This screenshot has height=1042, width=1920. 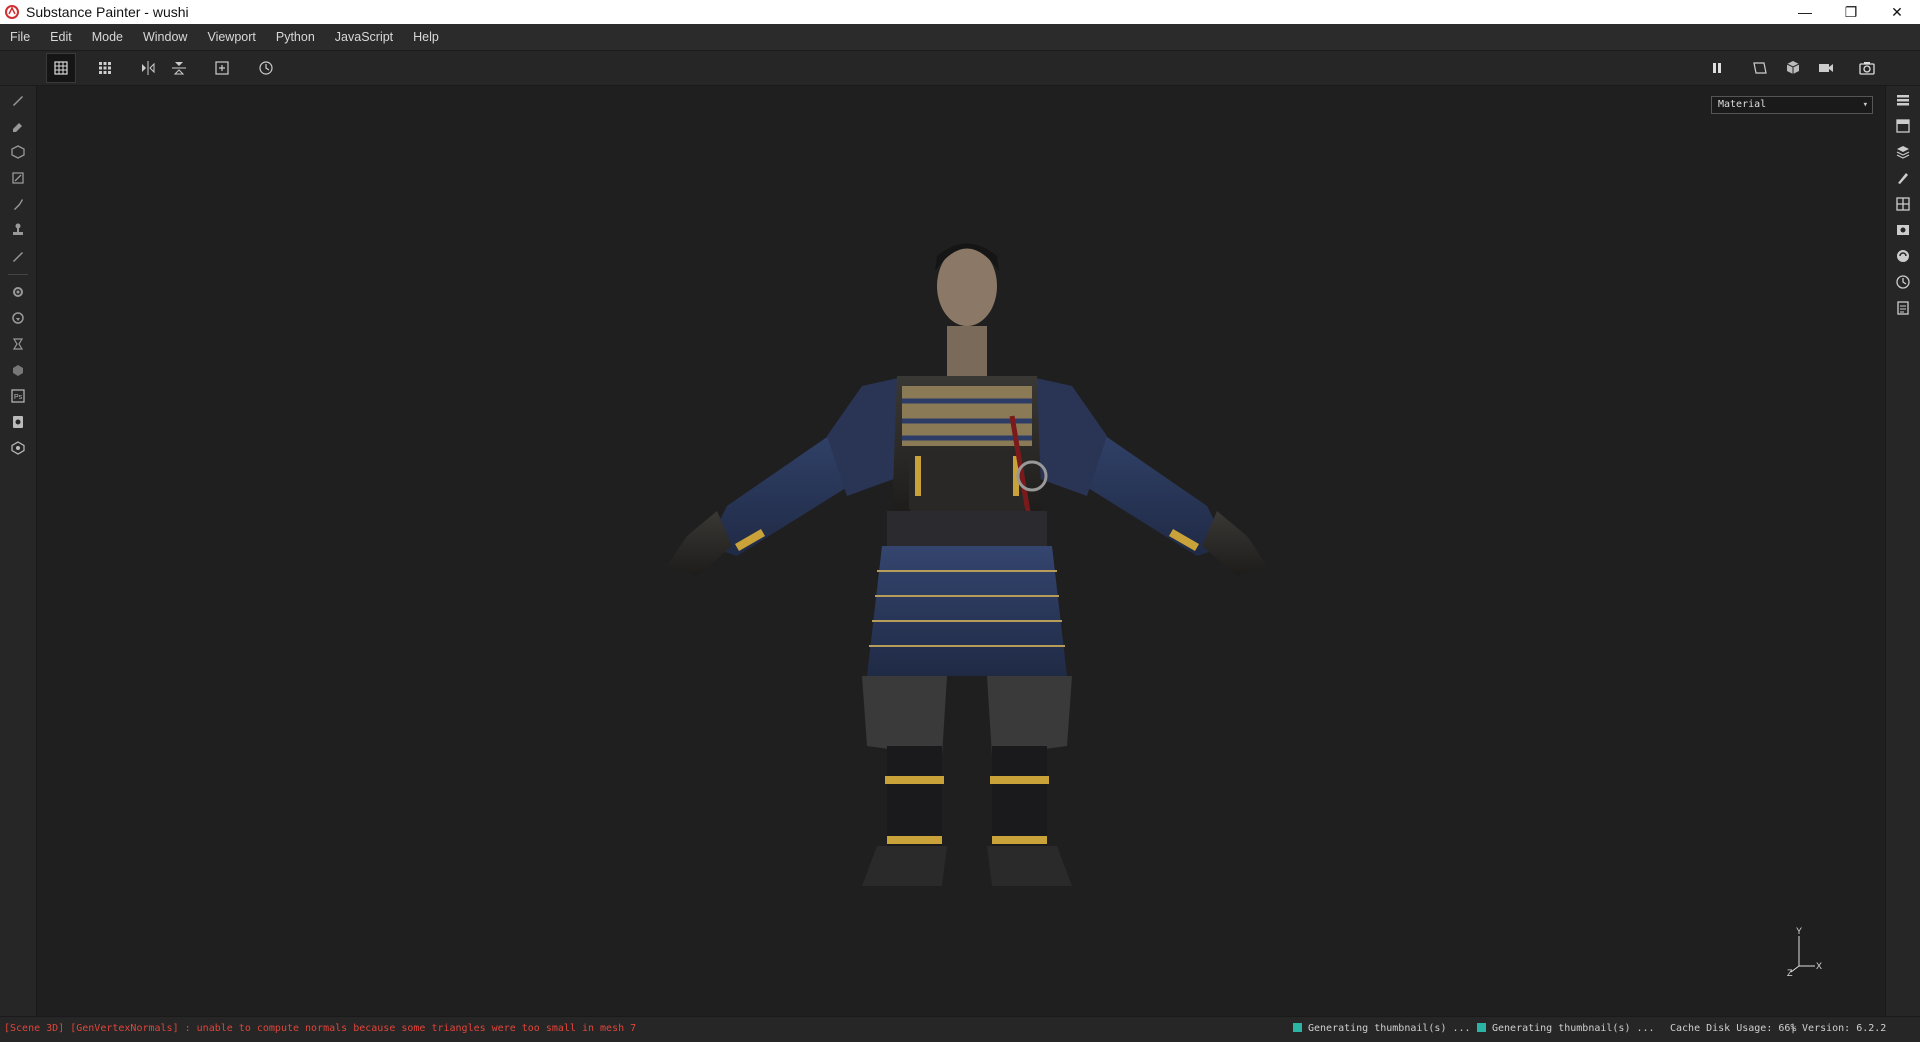 I want to click on left-toolbar: Ps, so click(x=18, y=551).